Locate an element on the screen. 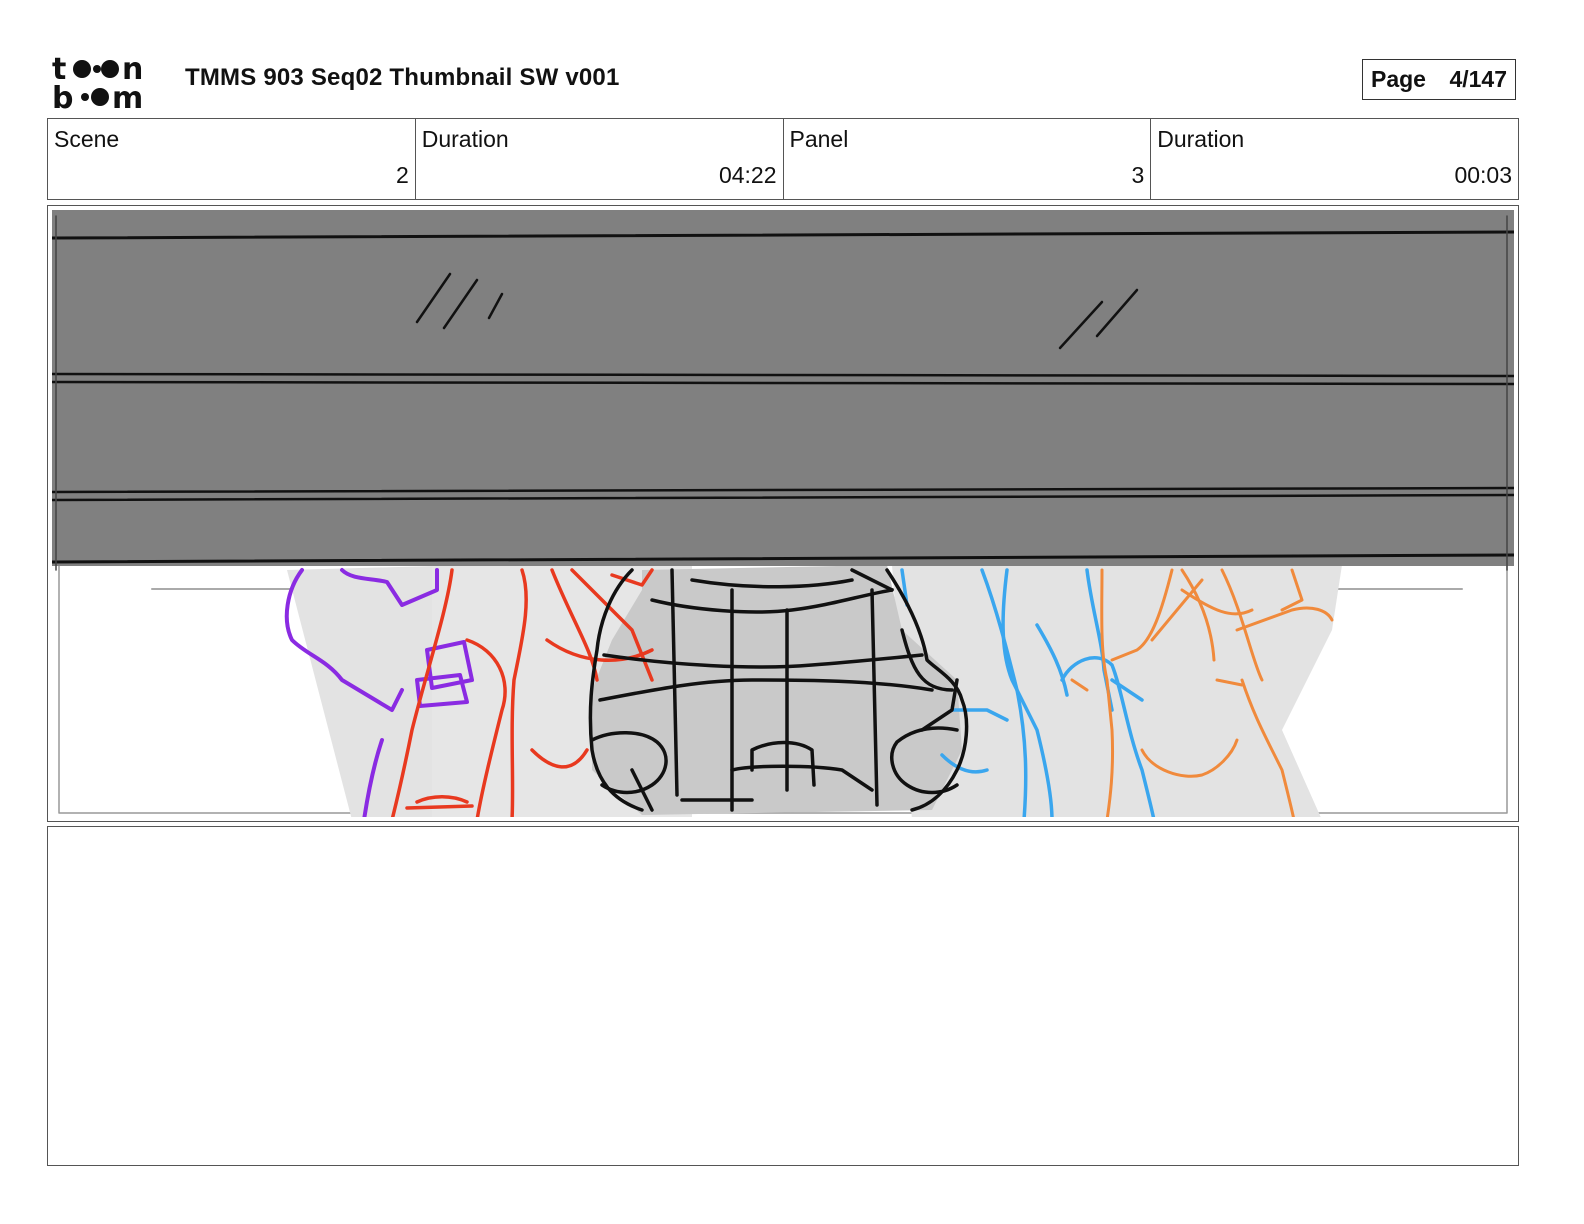 The height and width of the screenshot is (1224, 1584). scene-value: 2 is located at coordinates (402, 175).